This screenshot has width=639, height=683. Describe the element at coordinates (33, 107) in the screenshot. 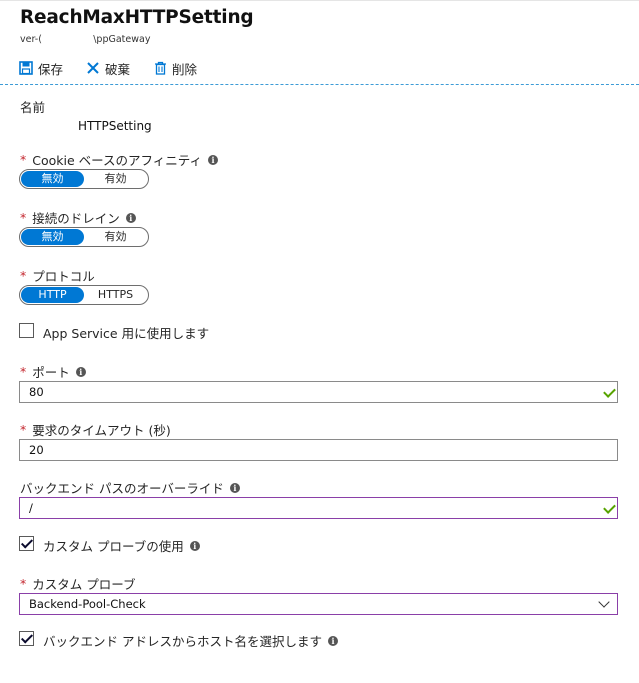

I see `name-label: 名前` at that location.